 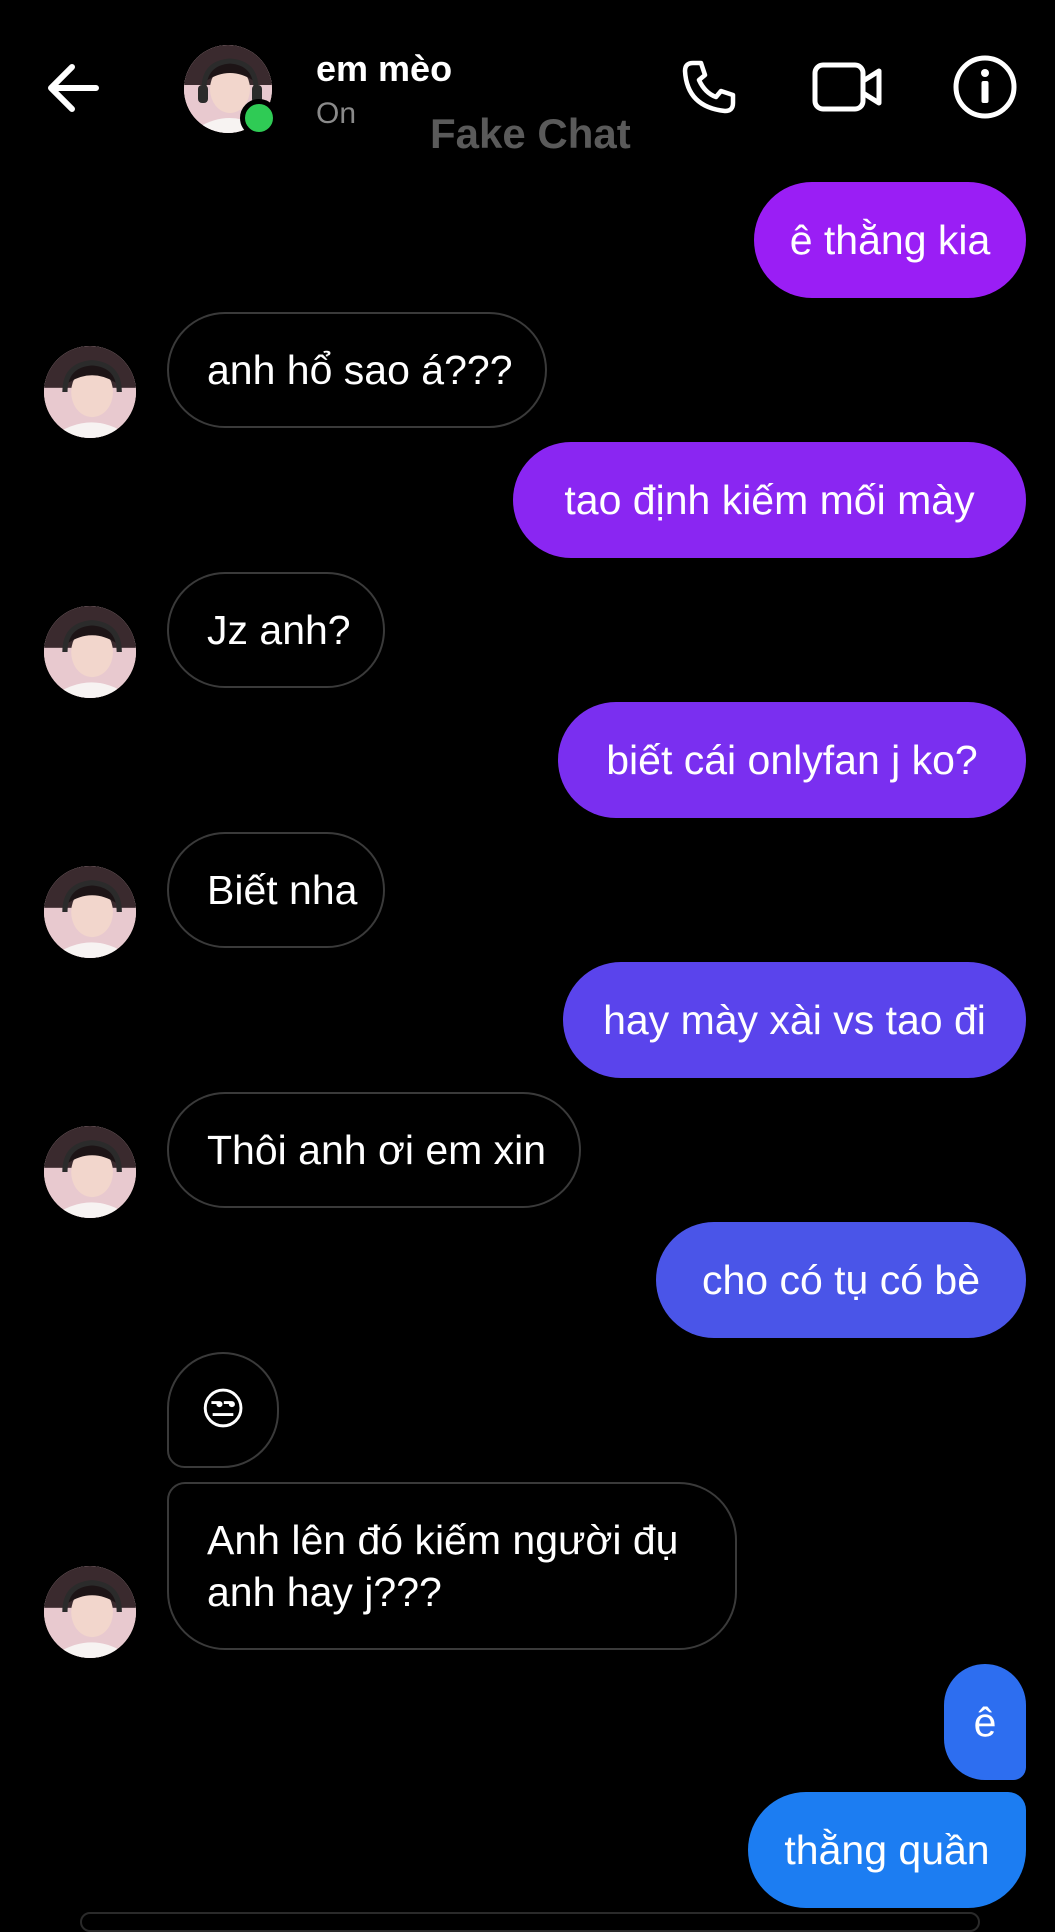 I want to click on online-status-dot, so click(x=259, y=118).